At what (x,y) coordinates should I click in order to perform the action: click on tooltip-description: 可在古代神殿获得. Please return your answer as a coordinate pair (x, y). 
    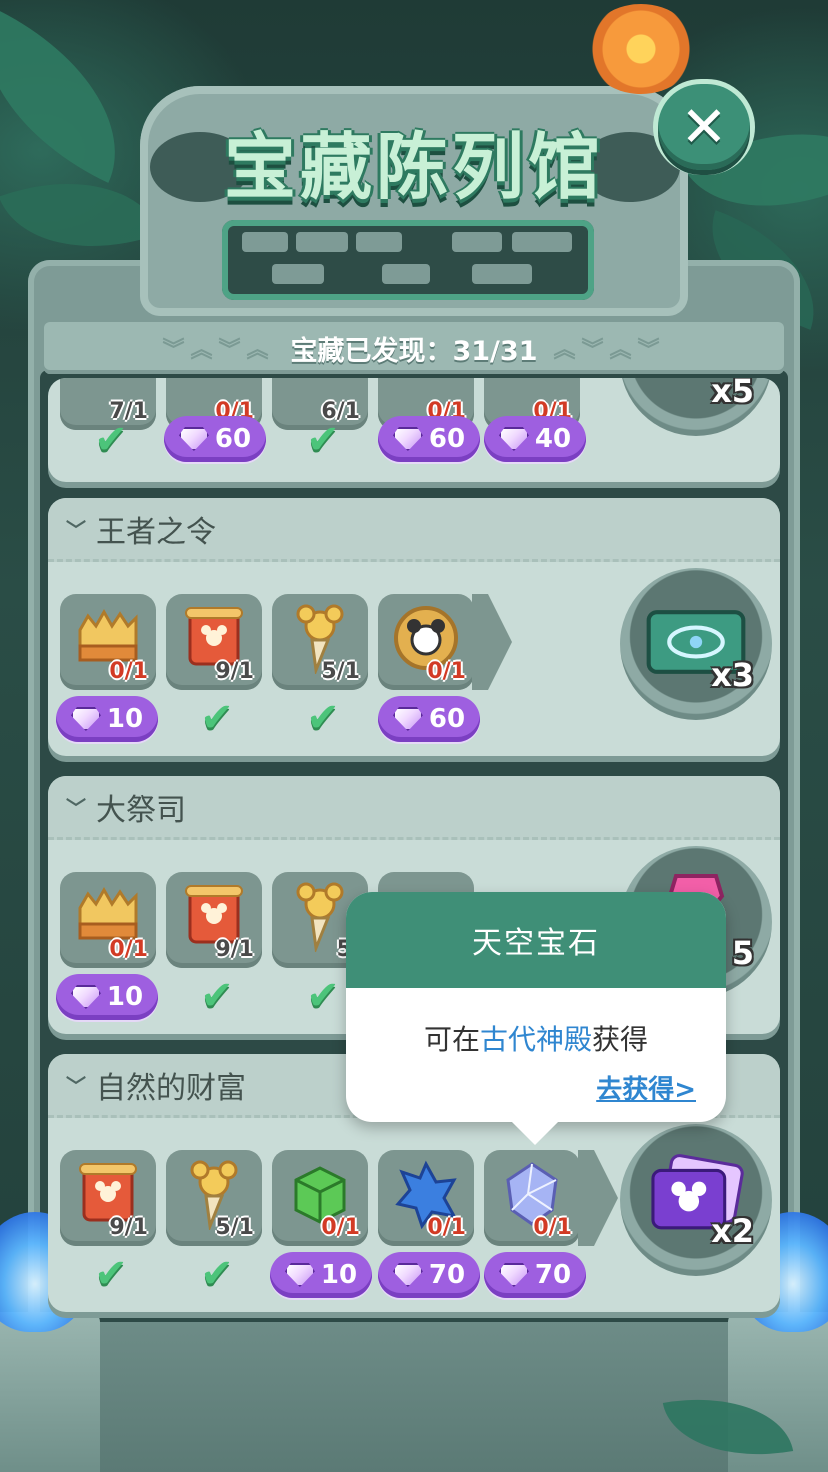
    Looking at the image, I should click on (536, 1038).